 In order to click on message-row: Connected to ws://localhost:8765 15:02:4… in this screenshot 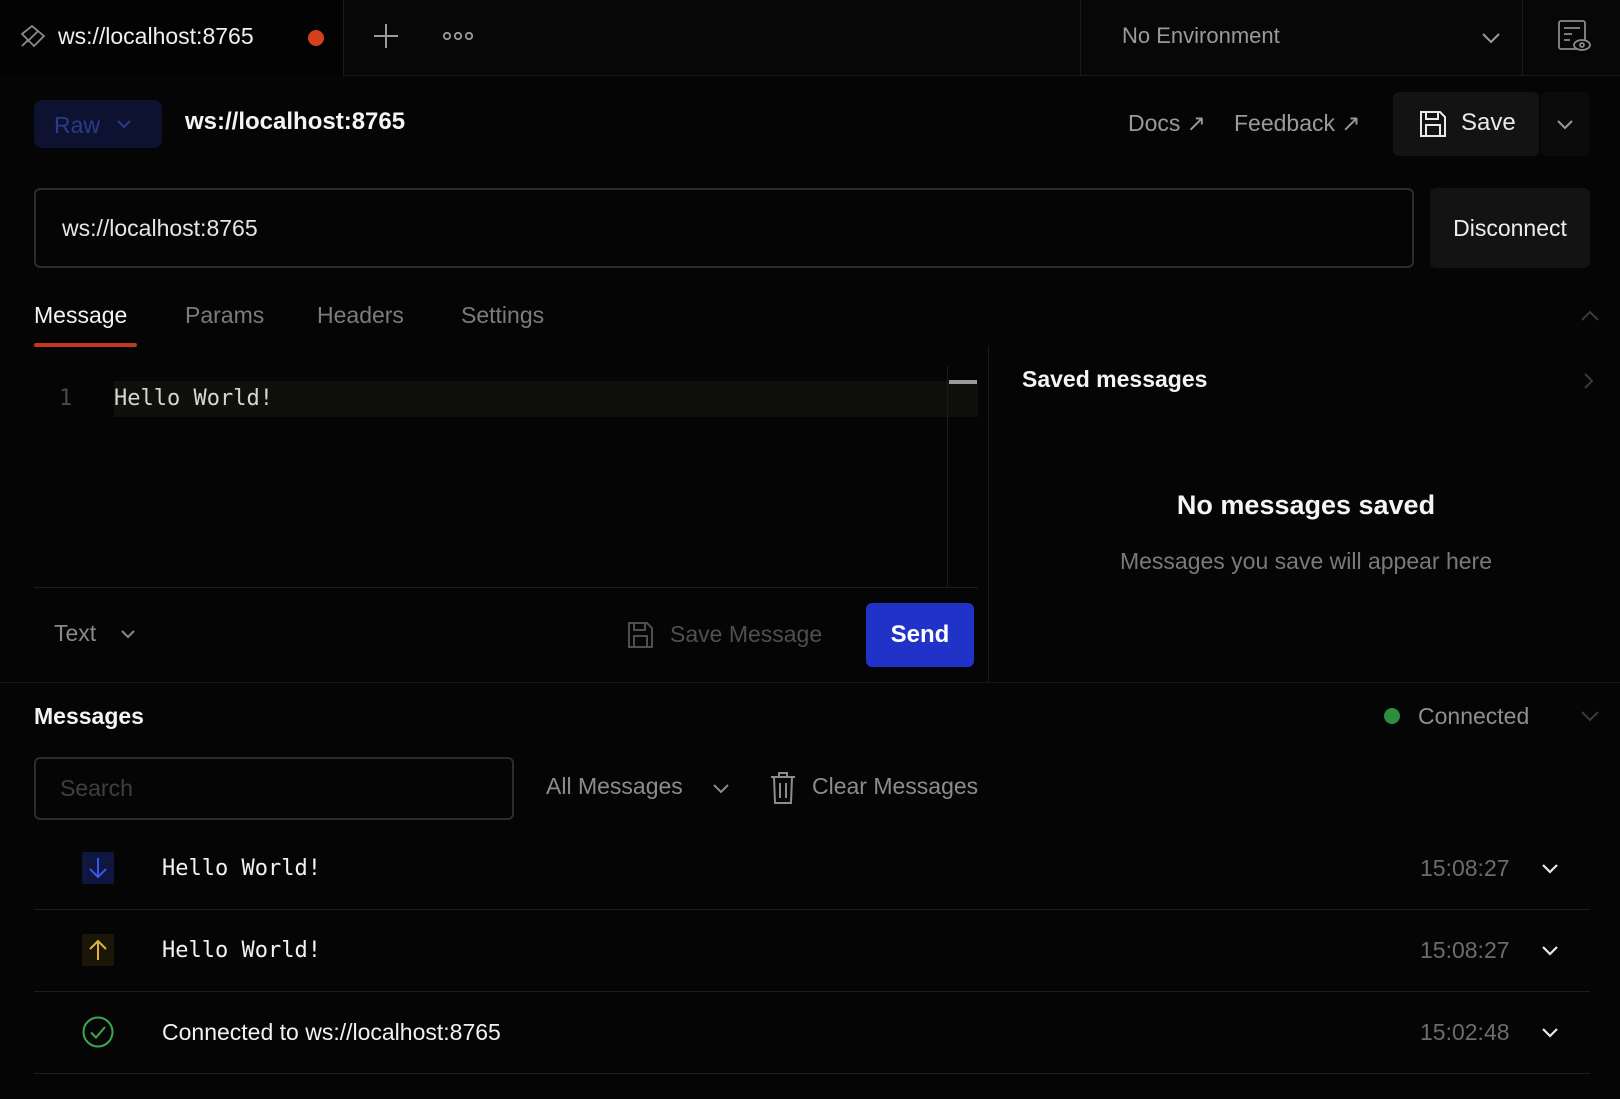, I will do `click(812, 1033)`.